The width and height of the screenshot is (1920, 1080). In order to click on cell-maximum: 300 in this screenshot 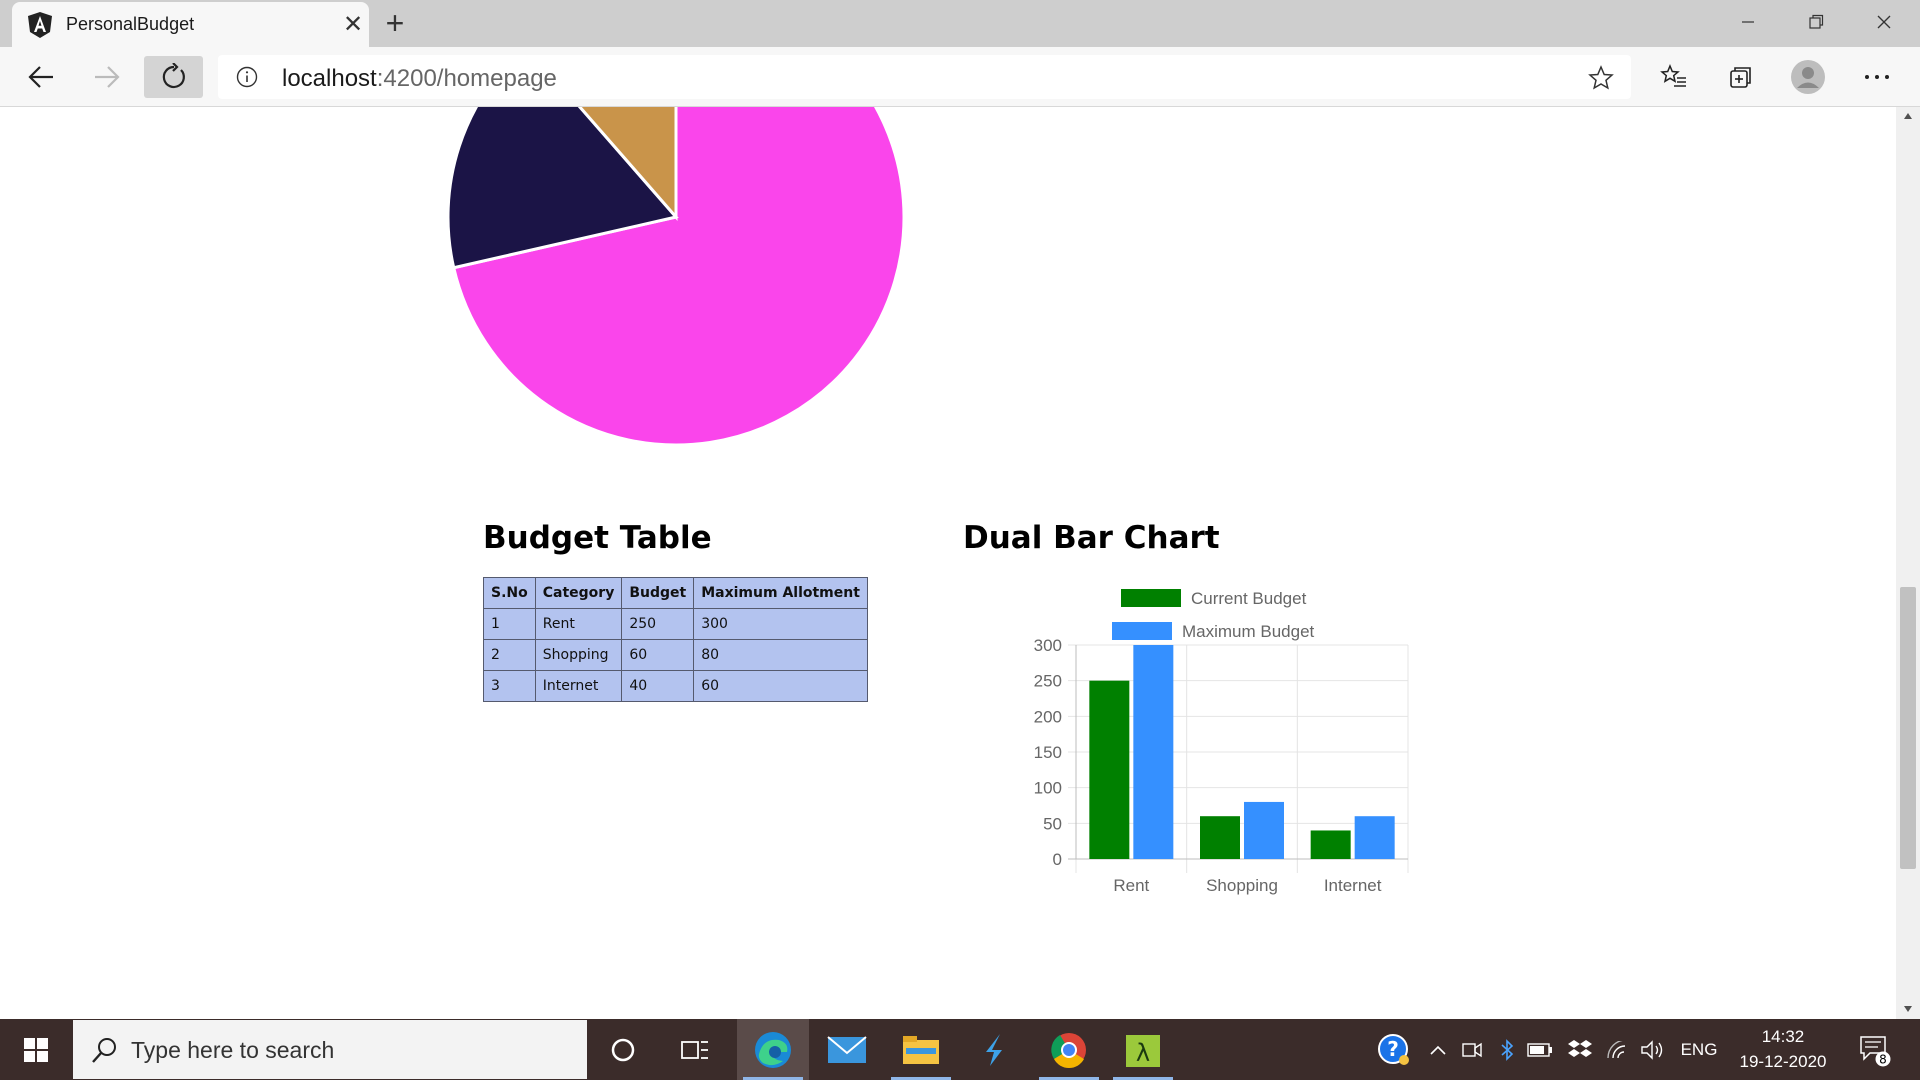, I will do `click(780, 624)`.